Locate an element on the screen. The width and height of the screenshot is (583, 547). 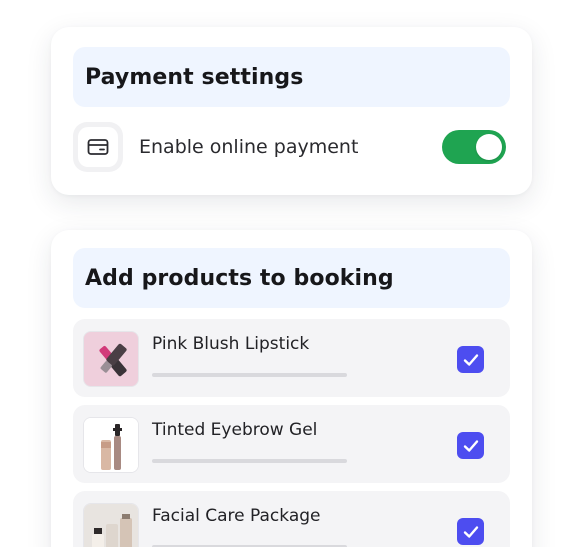
product-name: Facial Care Package is located at coordinates (236, 516).